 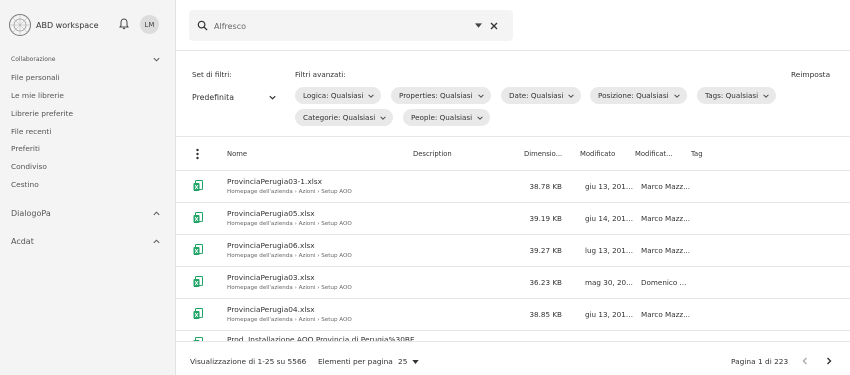 What do you see at coordinates (20, 25) in the screenshot?
I see `logo-icon` at bounding box center [20, 25].